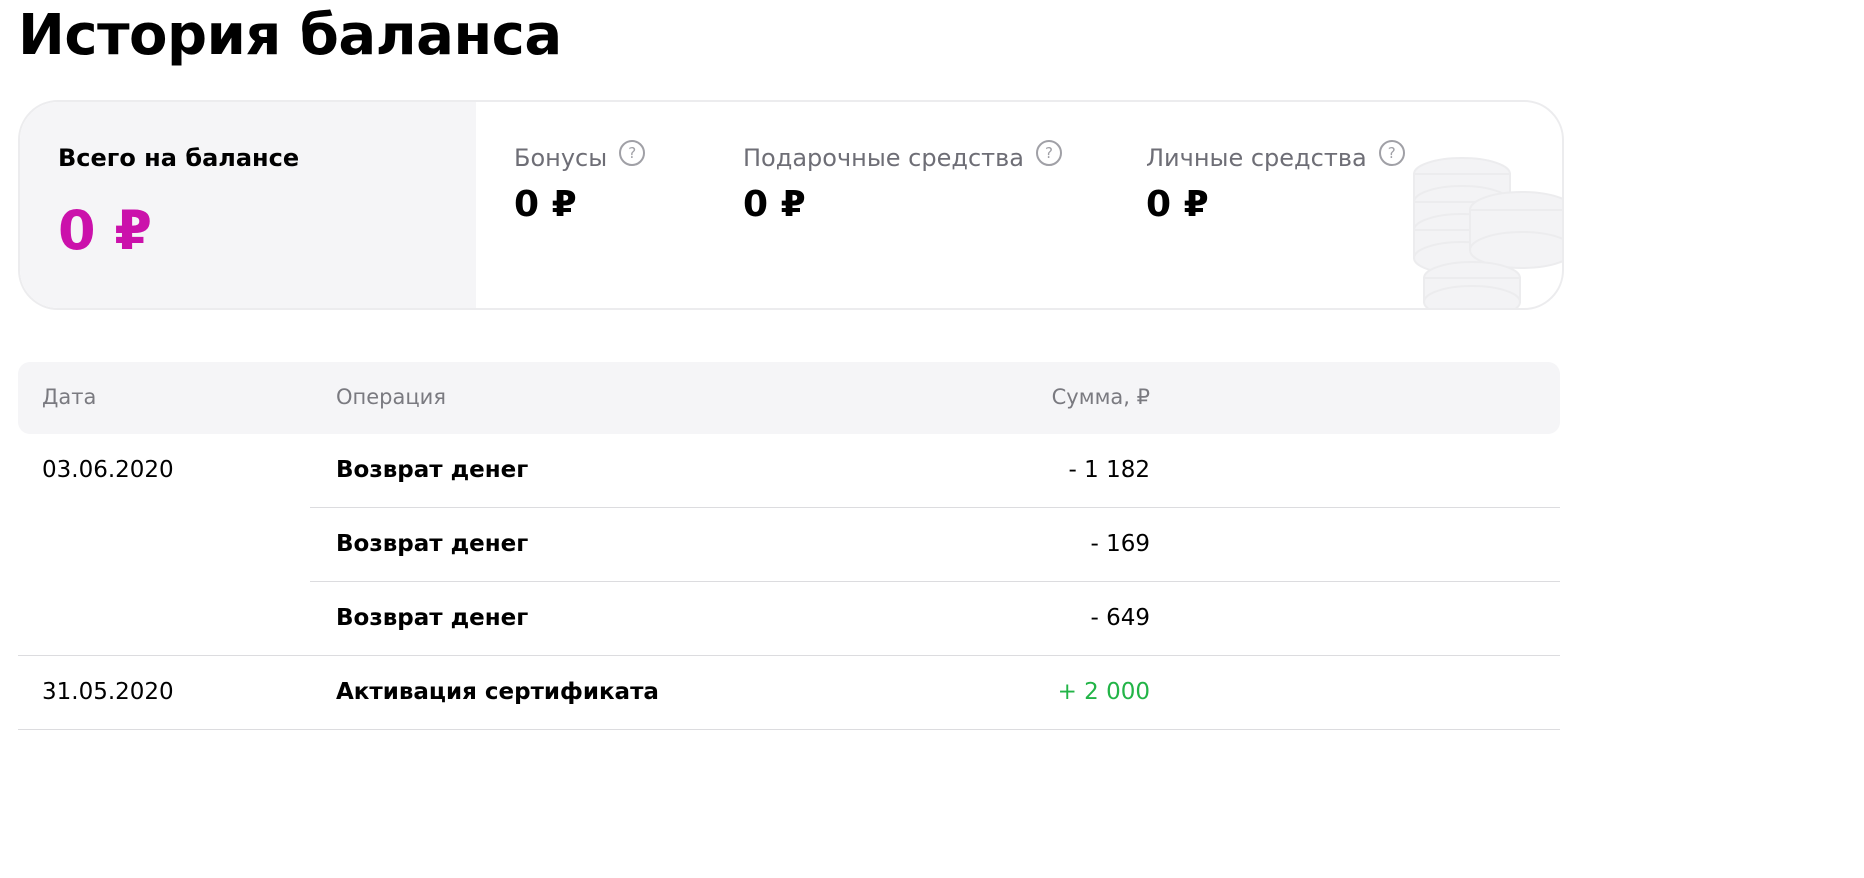 The image size is (1864, 878). I want to click on table-row: Возврат денег - 169, so click(789, 545).